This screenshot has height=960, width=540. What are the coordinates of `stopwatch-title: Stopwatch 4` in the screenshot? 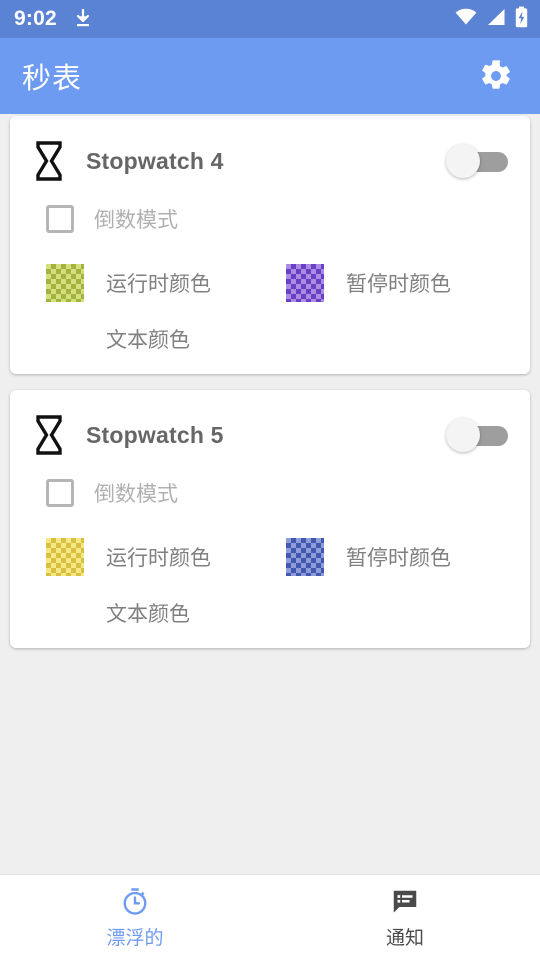 It's located at (155, 160).